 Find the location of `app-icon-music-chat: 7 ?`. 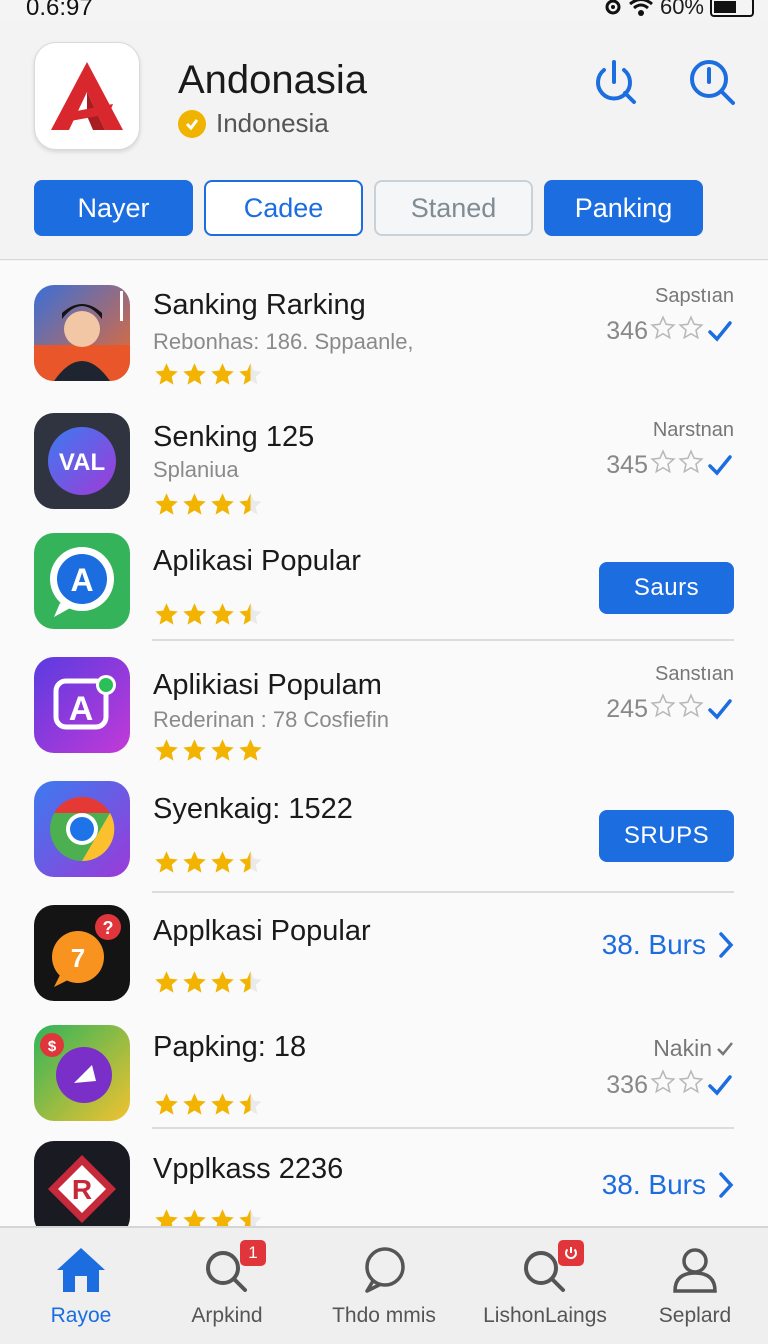

app-icon-music-chat: 7 ? is located at coordinates (82, 953).